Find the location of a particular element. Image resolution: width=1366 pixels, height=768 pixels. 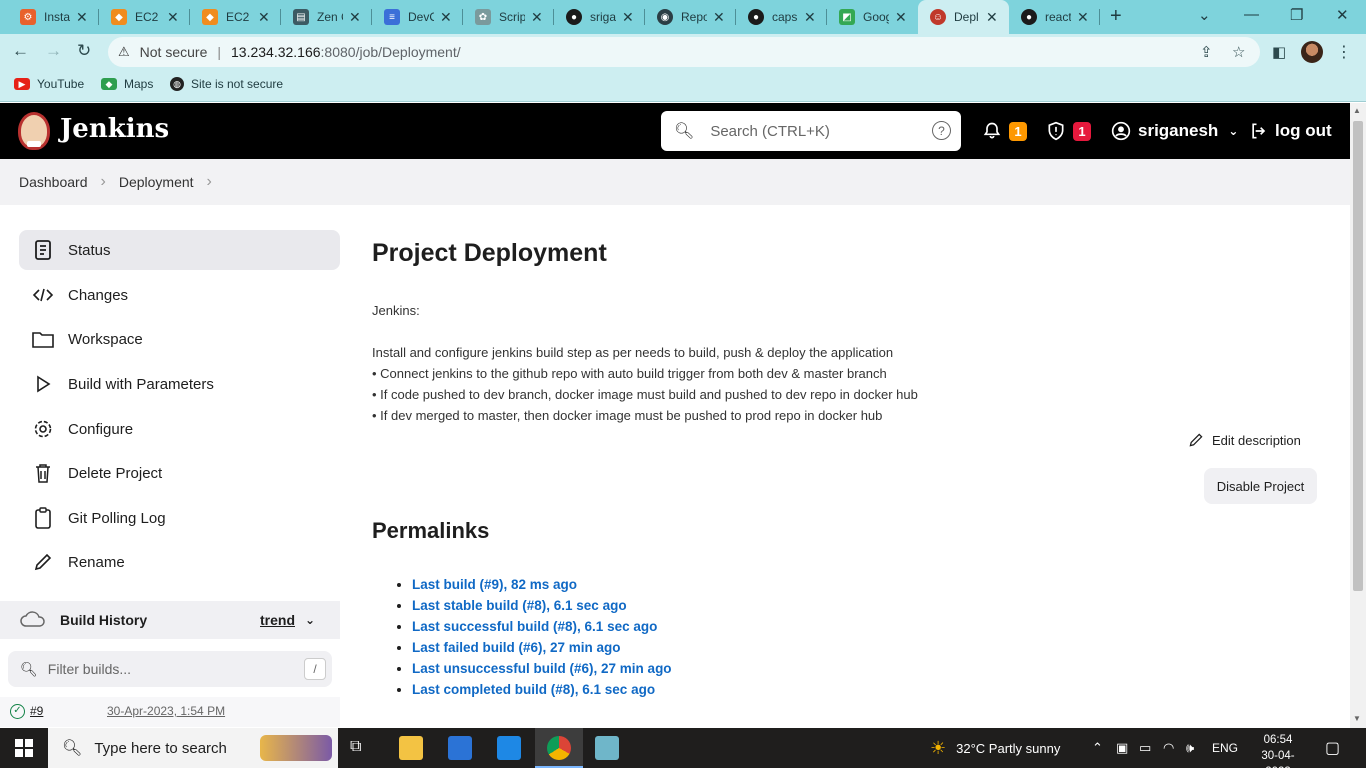

browser-tab: ● sriga ✕ is located at coordinates (599, 17).